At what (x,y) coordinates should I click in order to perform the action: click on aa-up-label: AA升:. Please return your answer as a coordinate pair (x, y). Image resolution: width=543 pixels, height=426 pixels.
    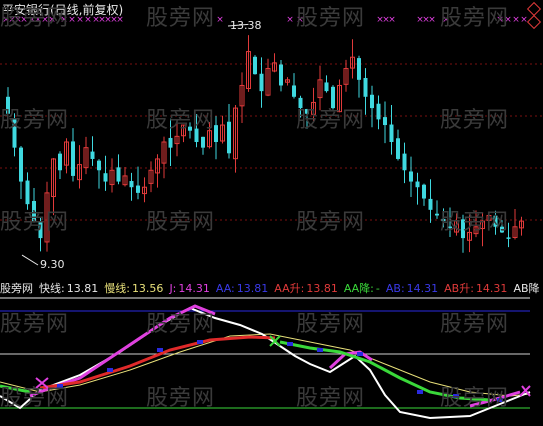
    Looking at the image, I should click on (289, 288).